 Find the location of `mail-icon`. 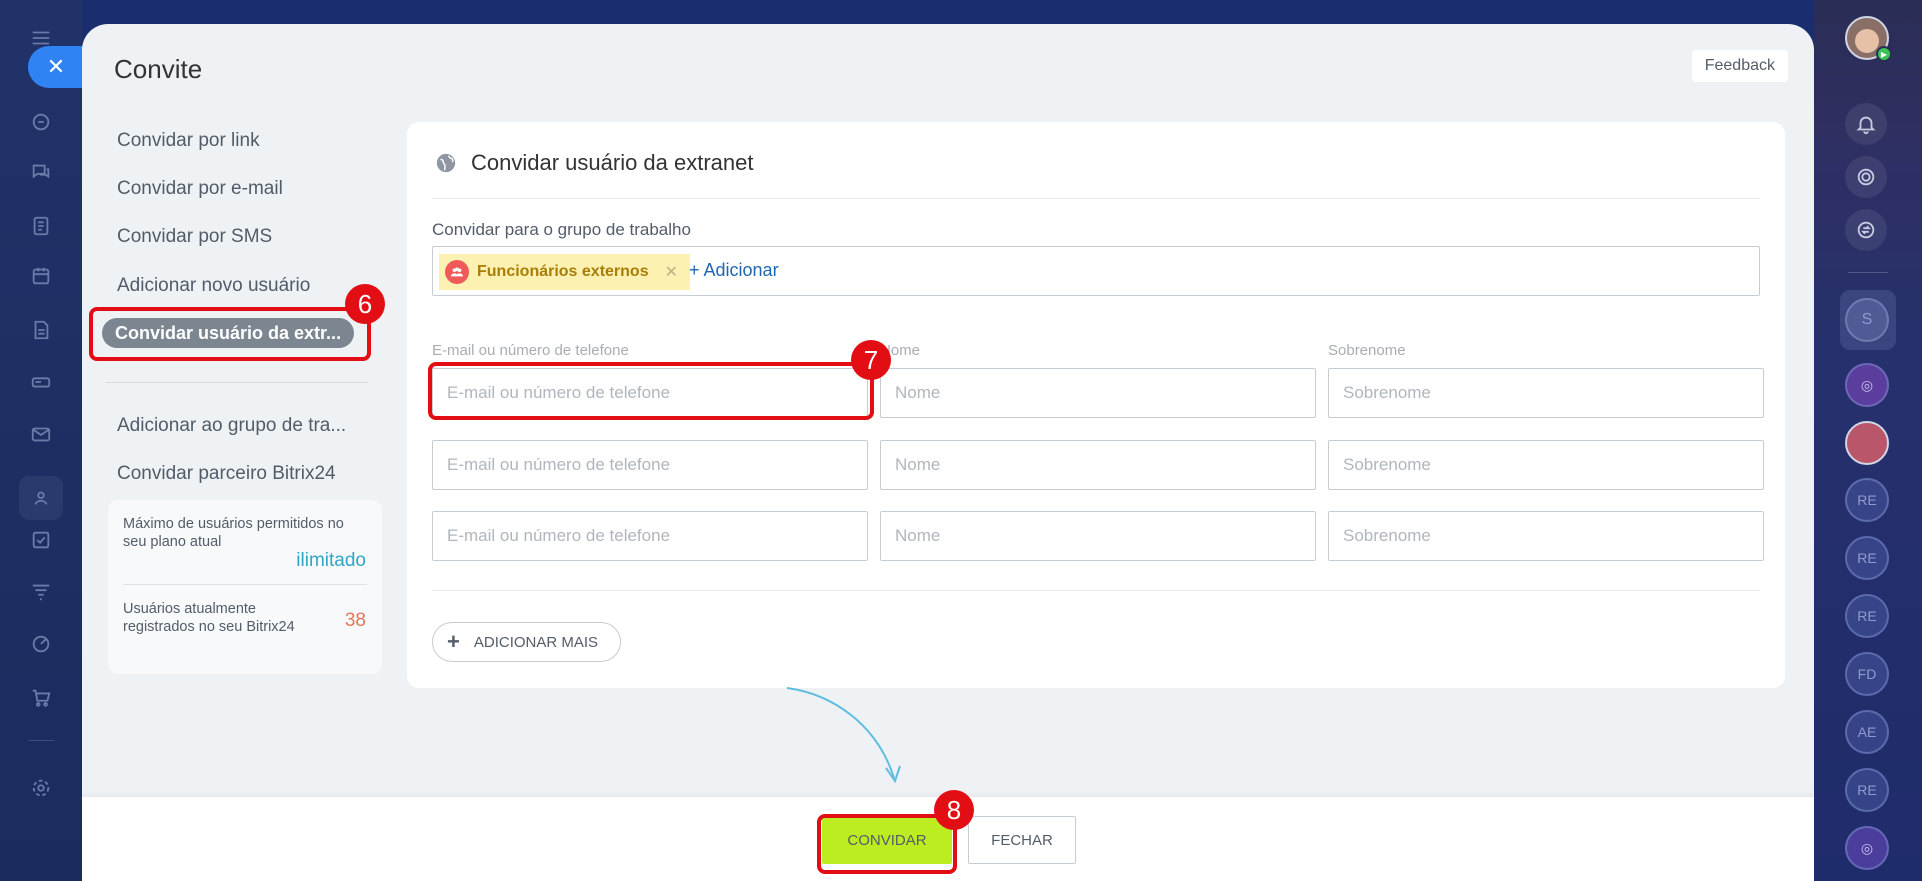

mail-icon is located at coordinates (41, 434).